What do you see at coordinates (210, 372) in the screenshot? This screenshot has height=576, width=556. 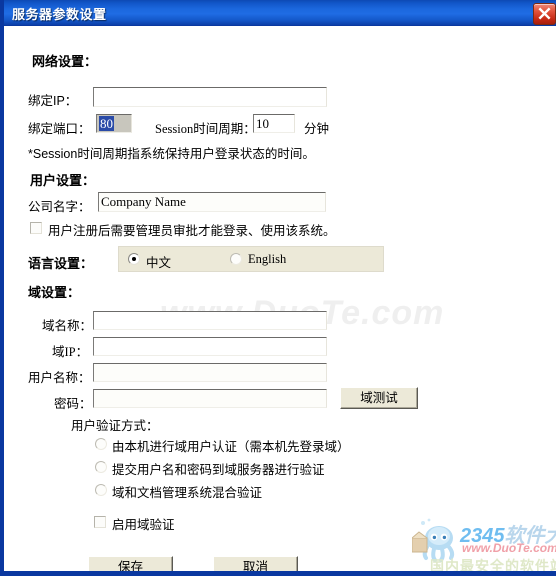 I see `domain-user-input` at bounding box center [210, 372].